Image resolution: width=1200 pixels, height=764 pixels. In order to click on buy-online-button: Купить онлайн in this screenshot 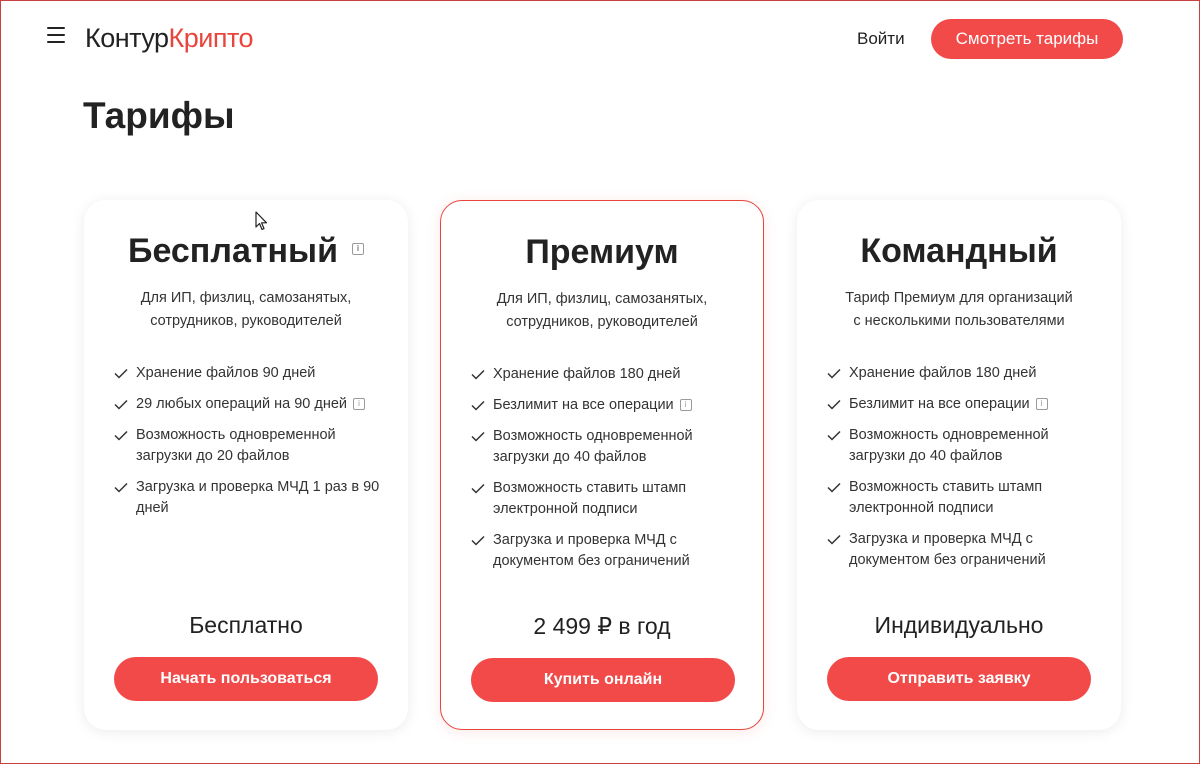, I will do `click(603, 680)`.